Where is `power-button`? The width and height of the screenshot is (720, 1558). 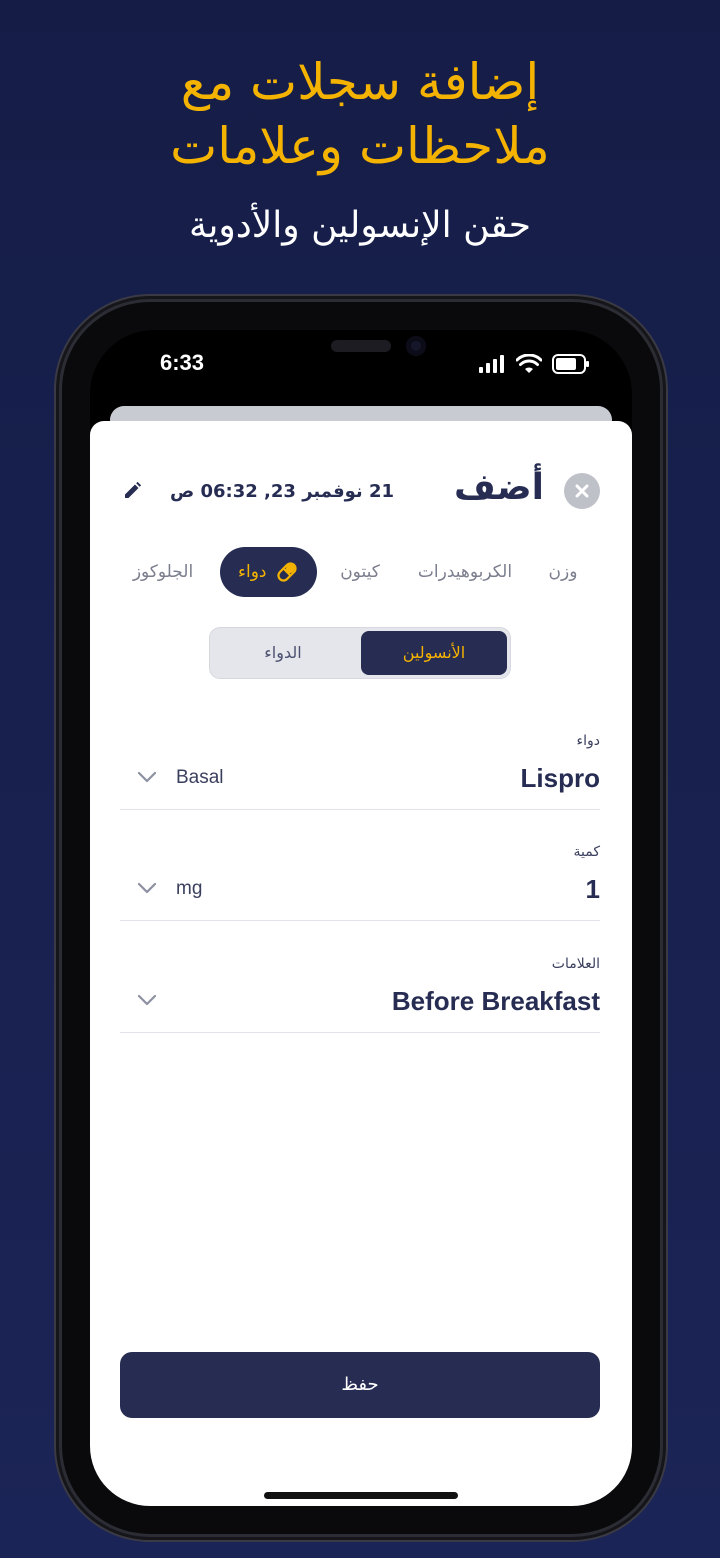 power-button is located at coordinates (664, 690).